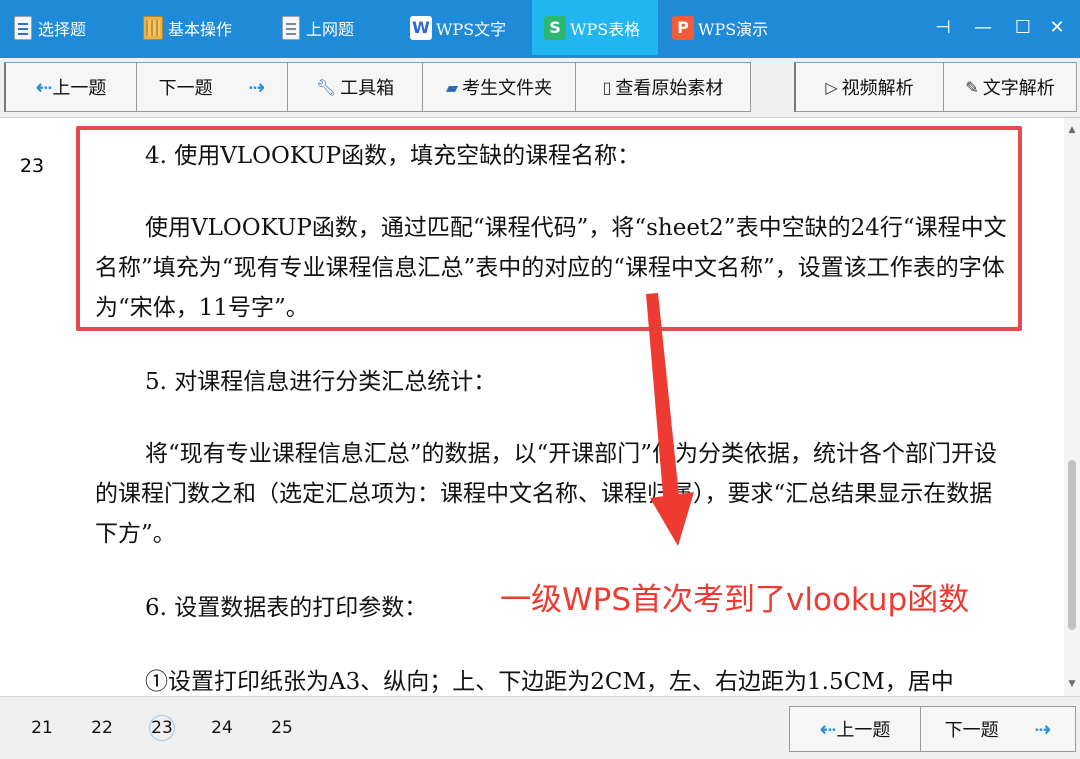 The height and width of the screenshot is (759, 1080). What do you see at coordinates (507, 88) in the screenshot?
I see `candidate-folder-label: 考生文件夹` at bounding box center [507, 88].